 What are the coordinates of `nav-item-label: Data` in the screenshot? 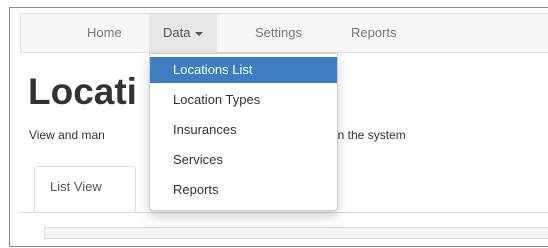 It's located at (177, 32).